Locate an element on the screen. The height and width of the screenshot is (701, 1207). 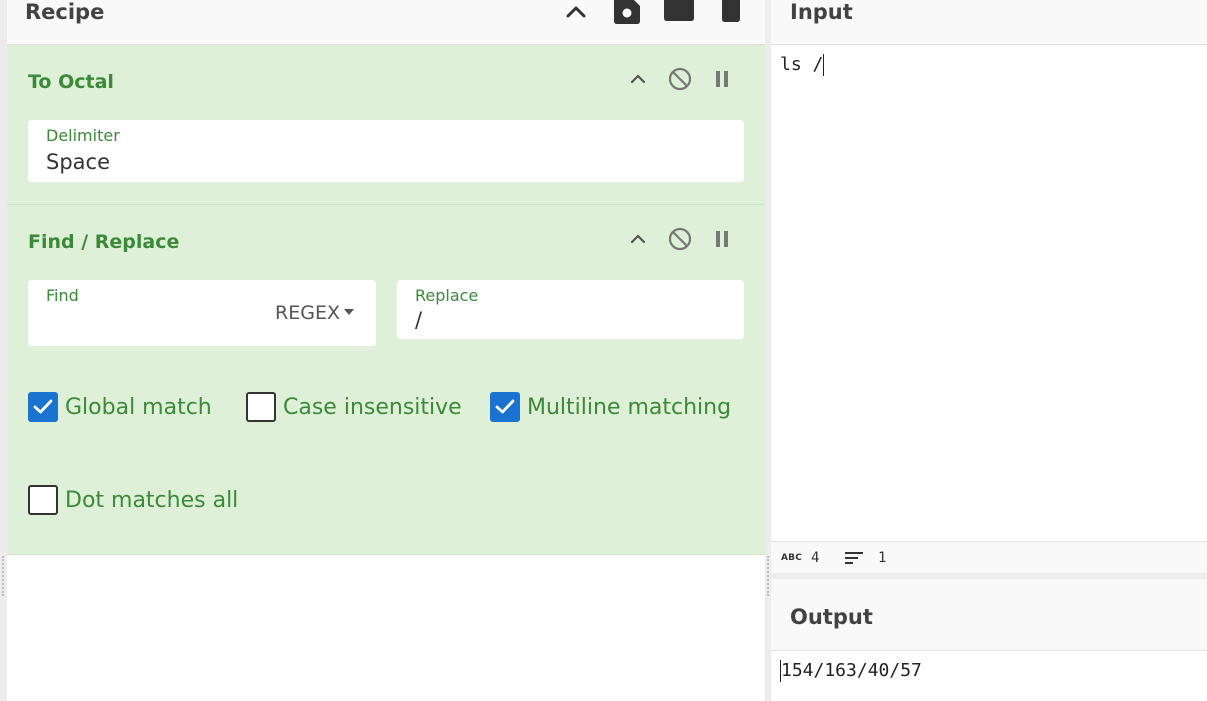
multiline-matching-checkbox: Multiline matching is located at coordinates (610, 407).